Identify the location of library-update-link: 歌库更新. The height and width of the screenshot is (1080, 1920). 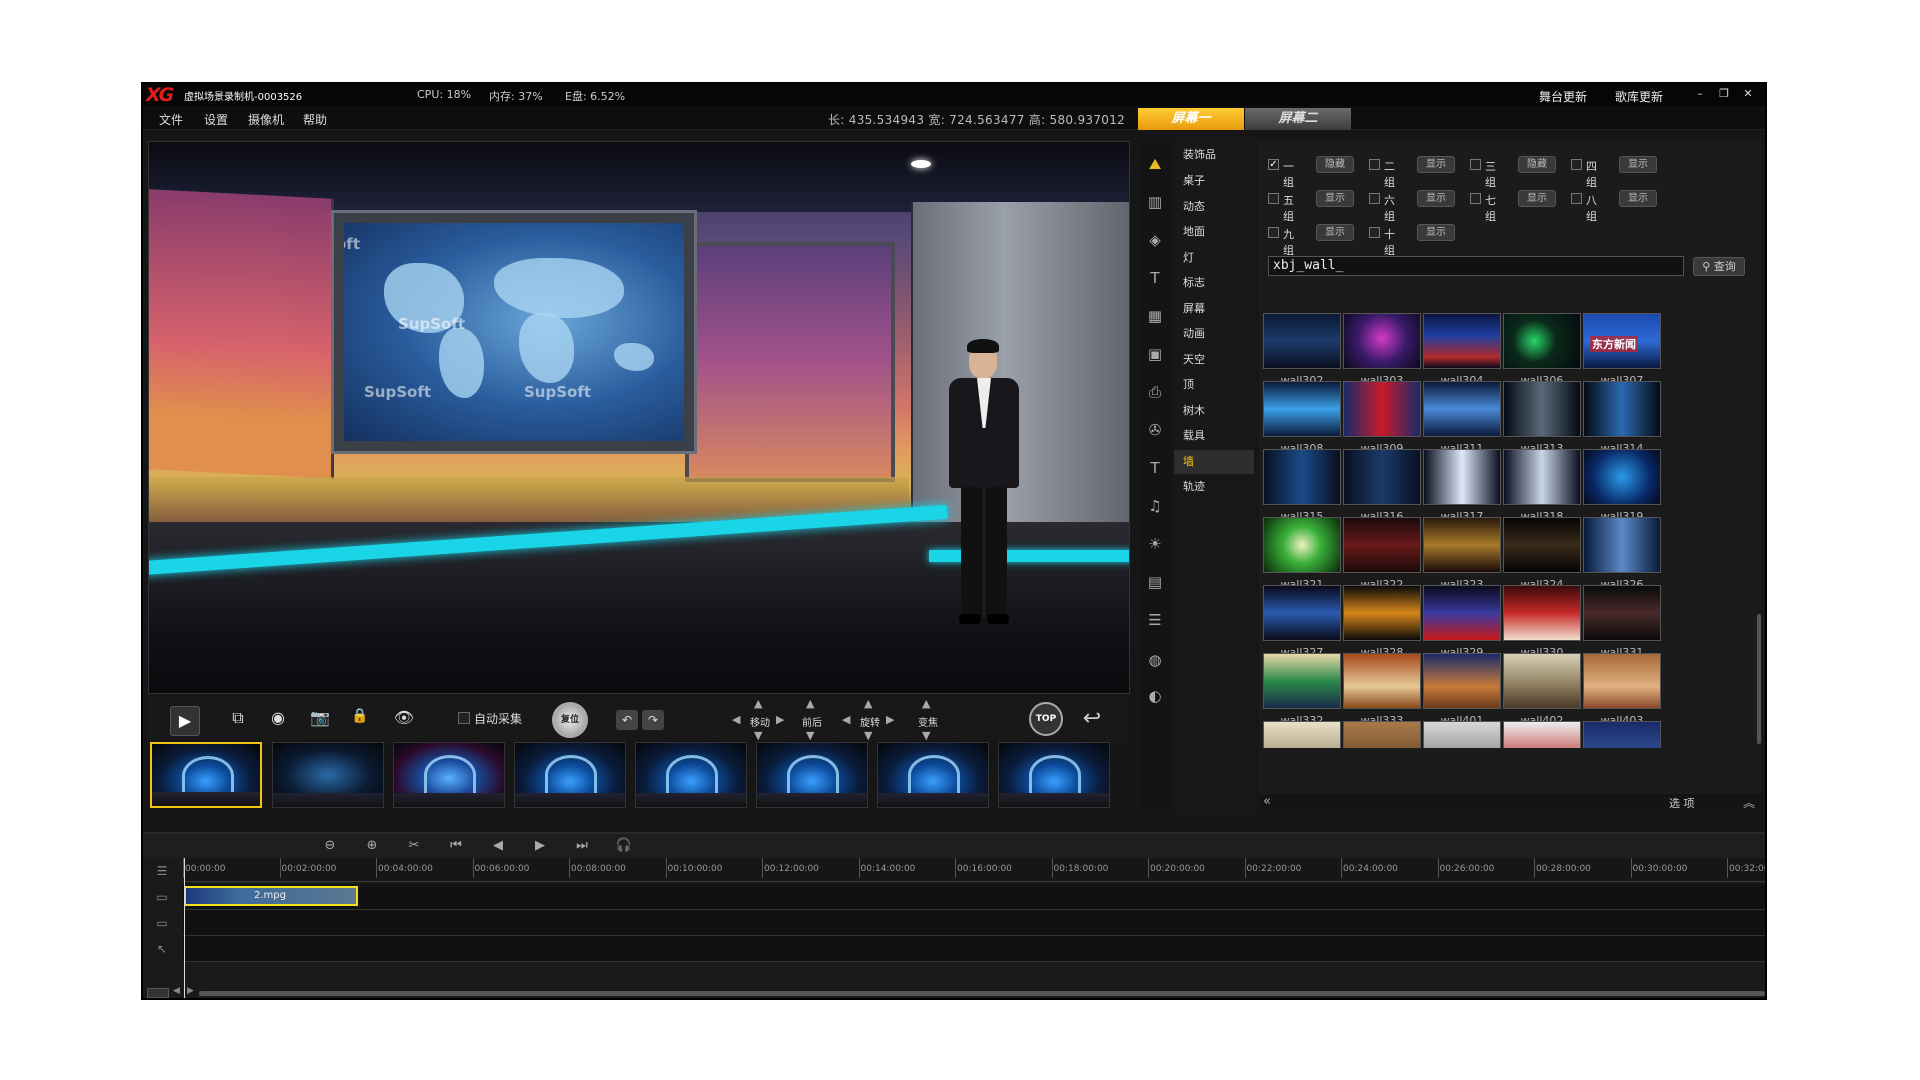
(1639, 96).